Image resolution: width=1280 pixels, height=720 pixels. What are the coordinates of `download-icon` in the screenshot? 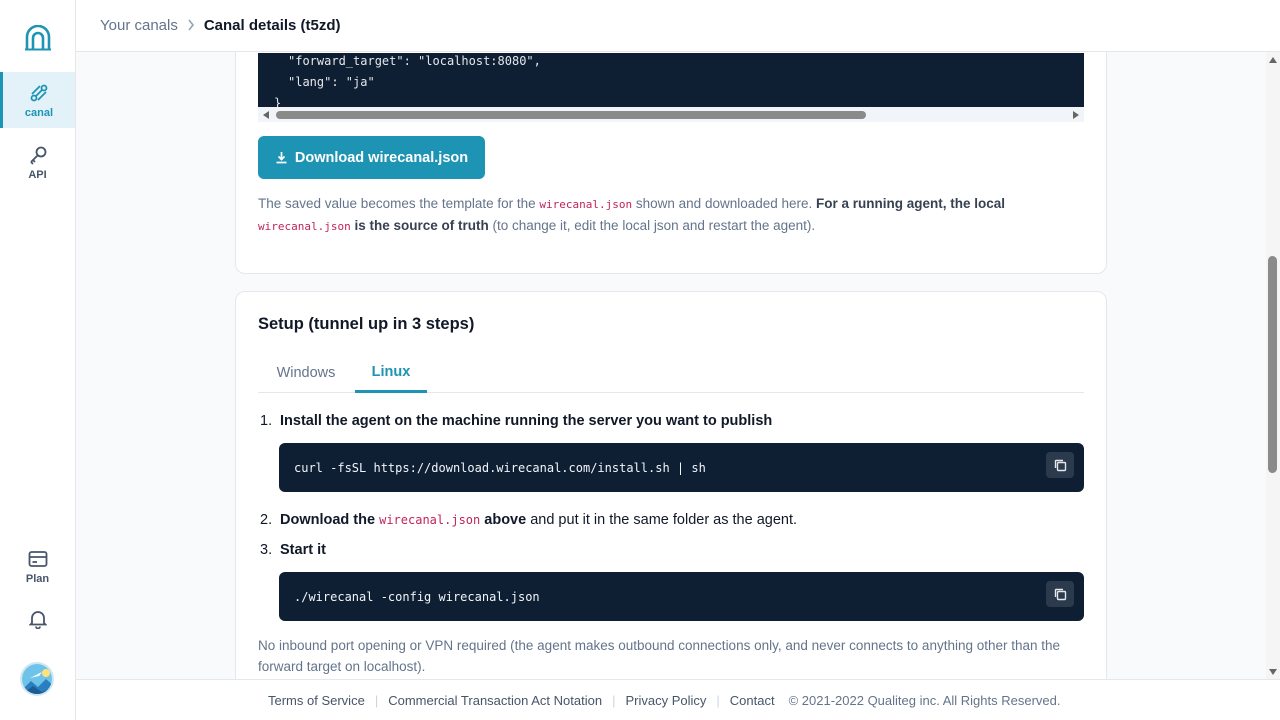 It's located at (281, 157).